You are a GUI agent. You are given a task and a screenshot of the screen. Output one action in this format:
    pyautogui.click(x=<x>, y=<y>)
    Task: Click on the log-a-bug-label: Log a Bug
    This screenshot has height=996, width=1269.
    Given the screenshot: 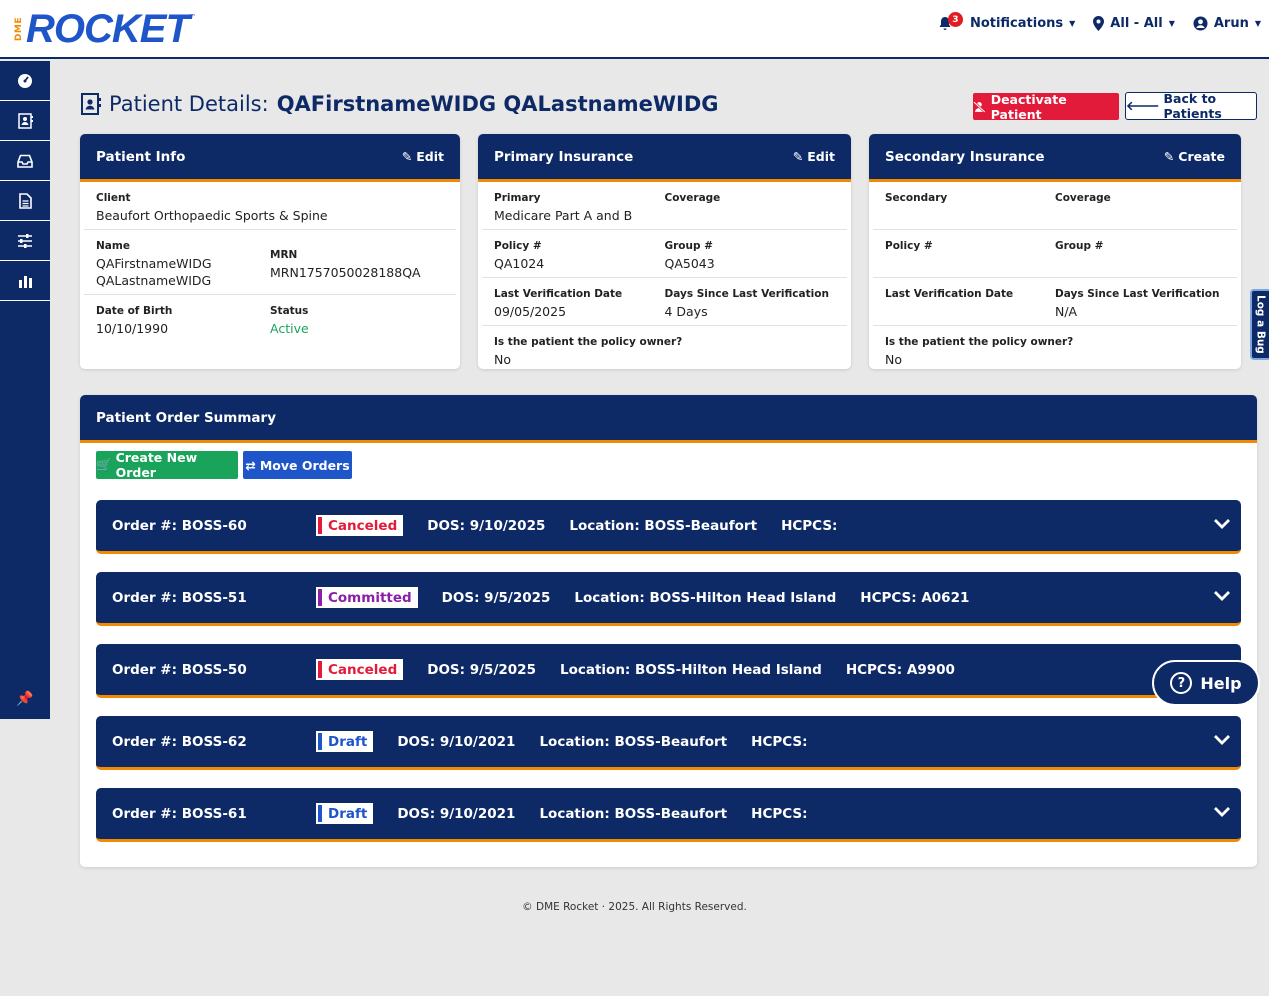 What is the action you would take?
    pyautogui.click(x=1260, y=324)
    